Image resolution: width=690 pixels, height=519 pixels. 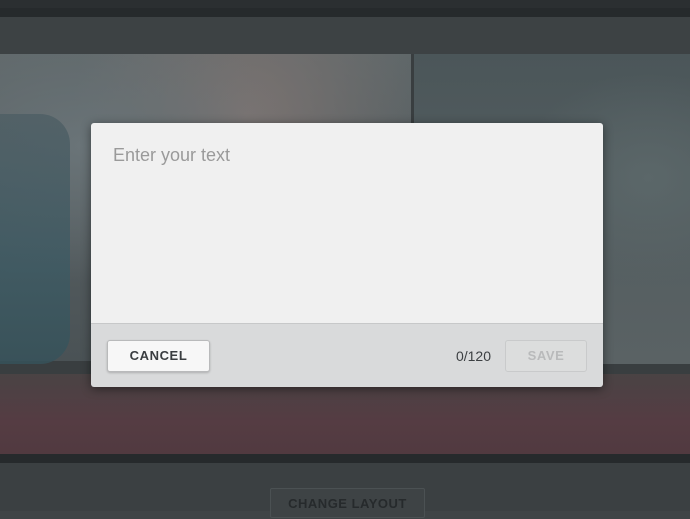 What do you see at coordinates (546, 356) in the screenshot?
I see `save-button: SAVE` at bounding box center [546, 356].